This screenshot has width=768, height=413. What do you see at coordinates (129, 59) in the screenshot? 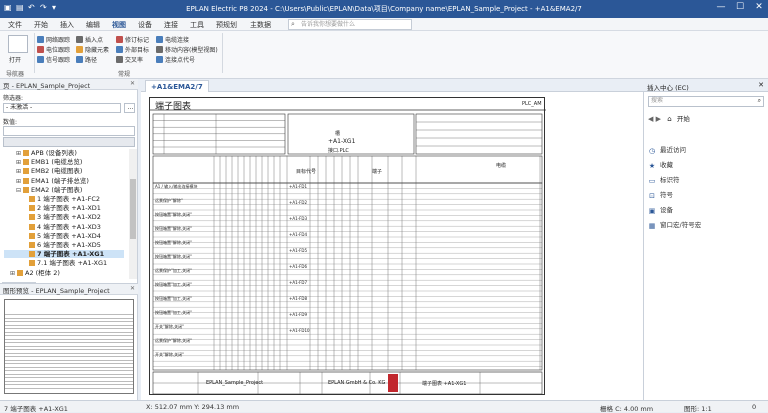
I see `cross-ratio-button: 交叉率` at bounding box center [129, 59].